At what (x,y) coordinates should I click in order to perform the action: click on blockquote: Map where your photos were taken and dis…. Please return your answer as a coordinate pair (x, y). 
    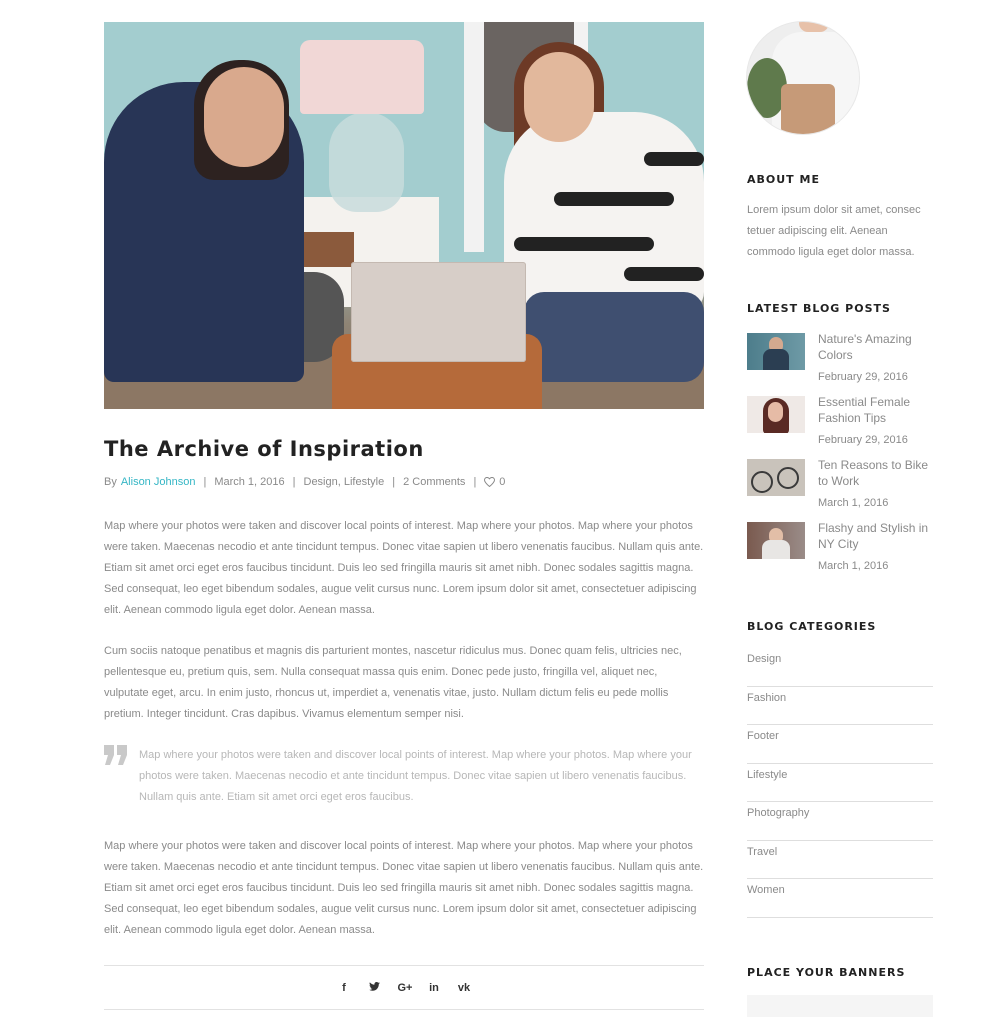
    Looking at the image, I should click on (404, 776).